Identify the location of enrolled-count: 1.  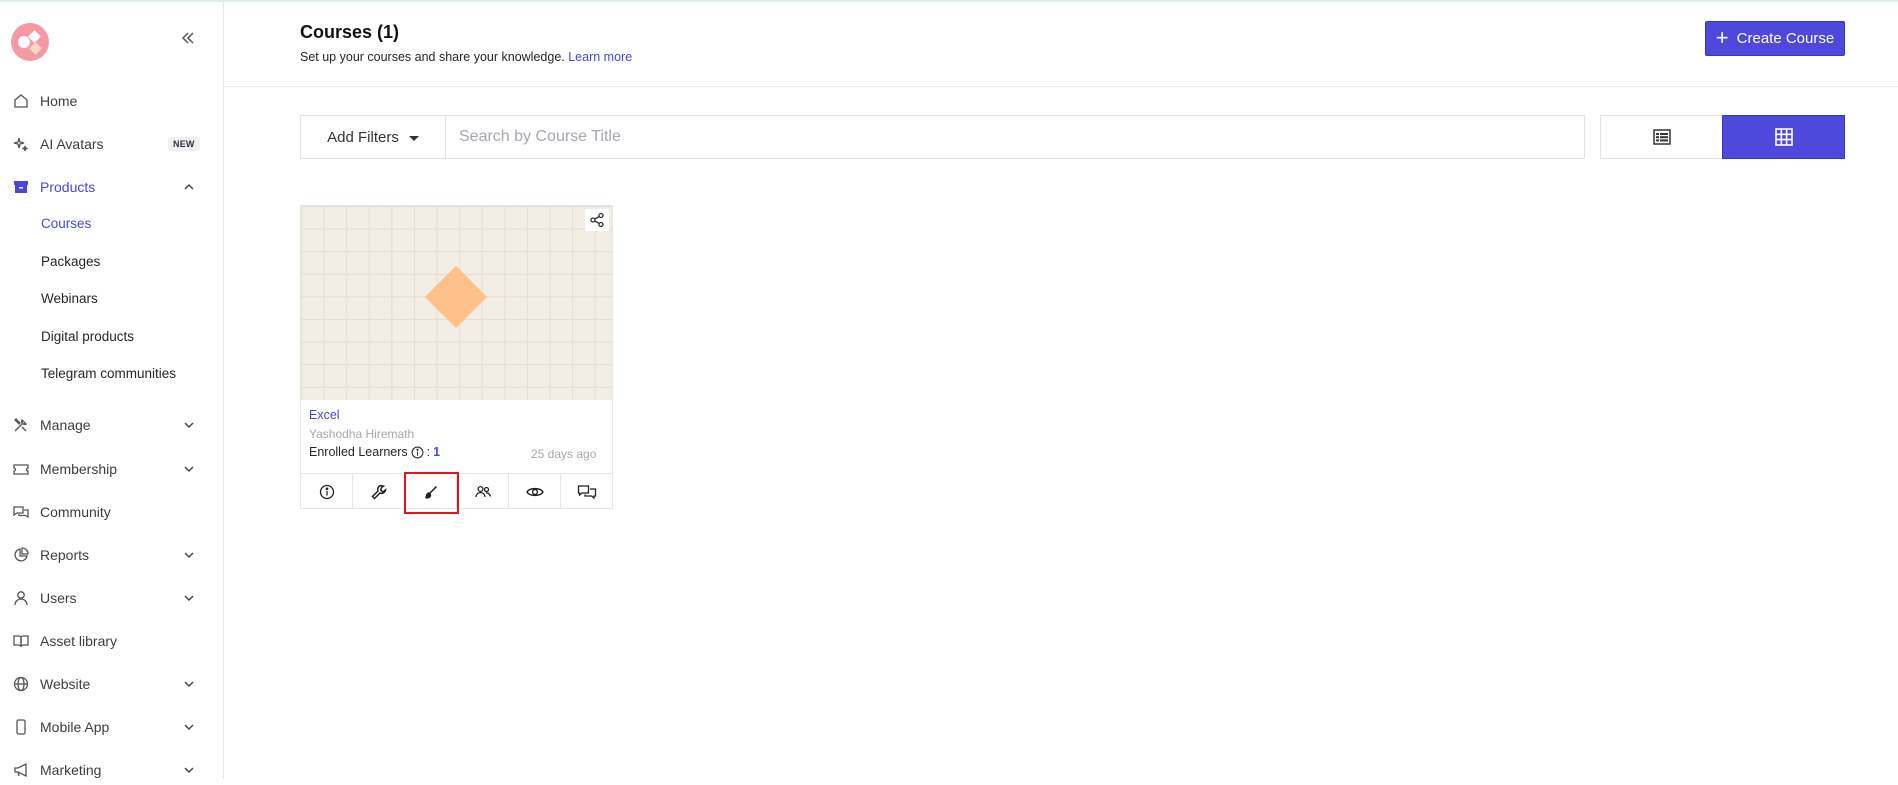
(436, 452).